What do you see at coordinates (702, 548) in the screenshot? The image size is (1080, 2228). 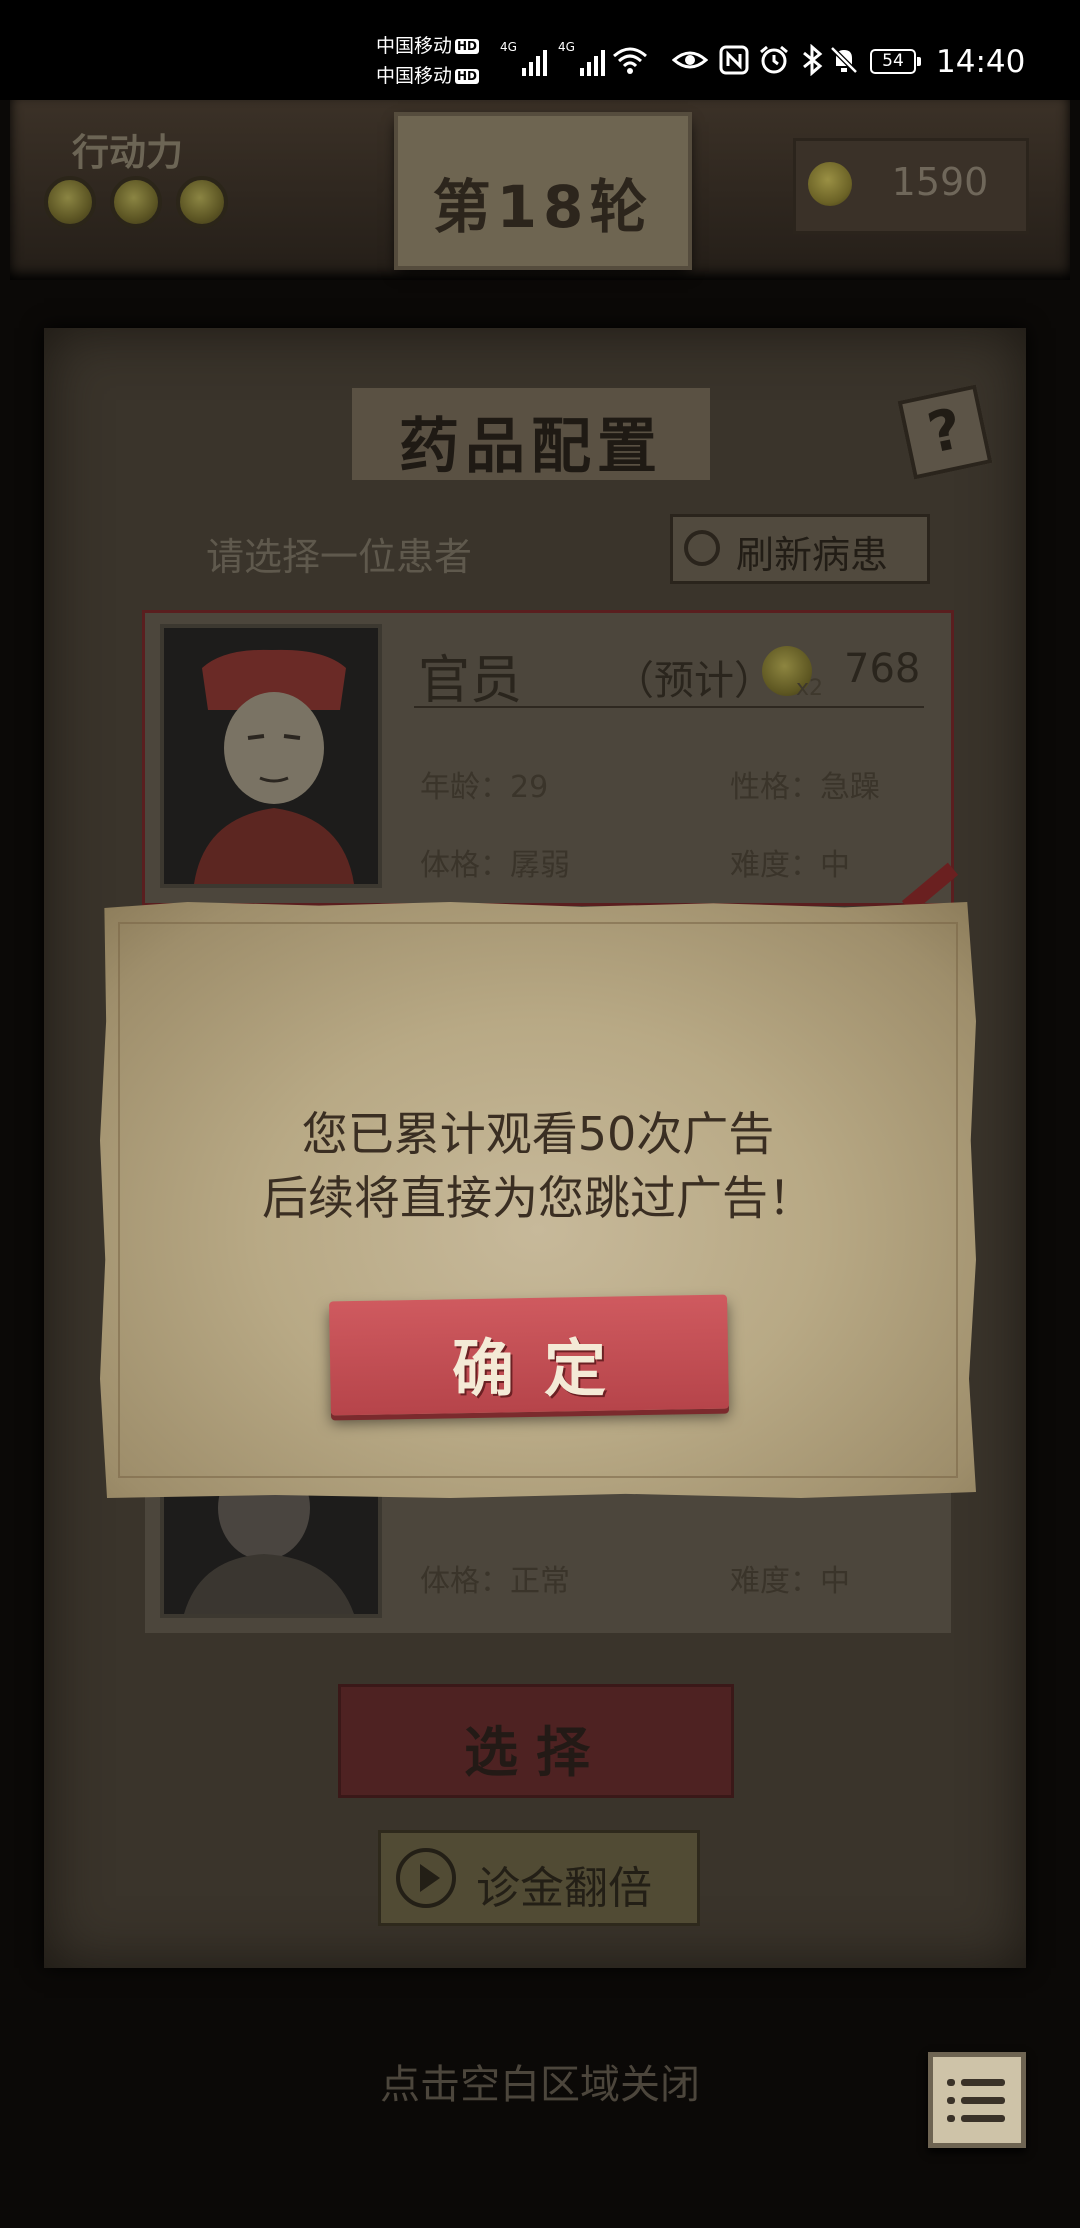 I see `refresh-icon` at bounding box center [702, 548].